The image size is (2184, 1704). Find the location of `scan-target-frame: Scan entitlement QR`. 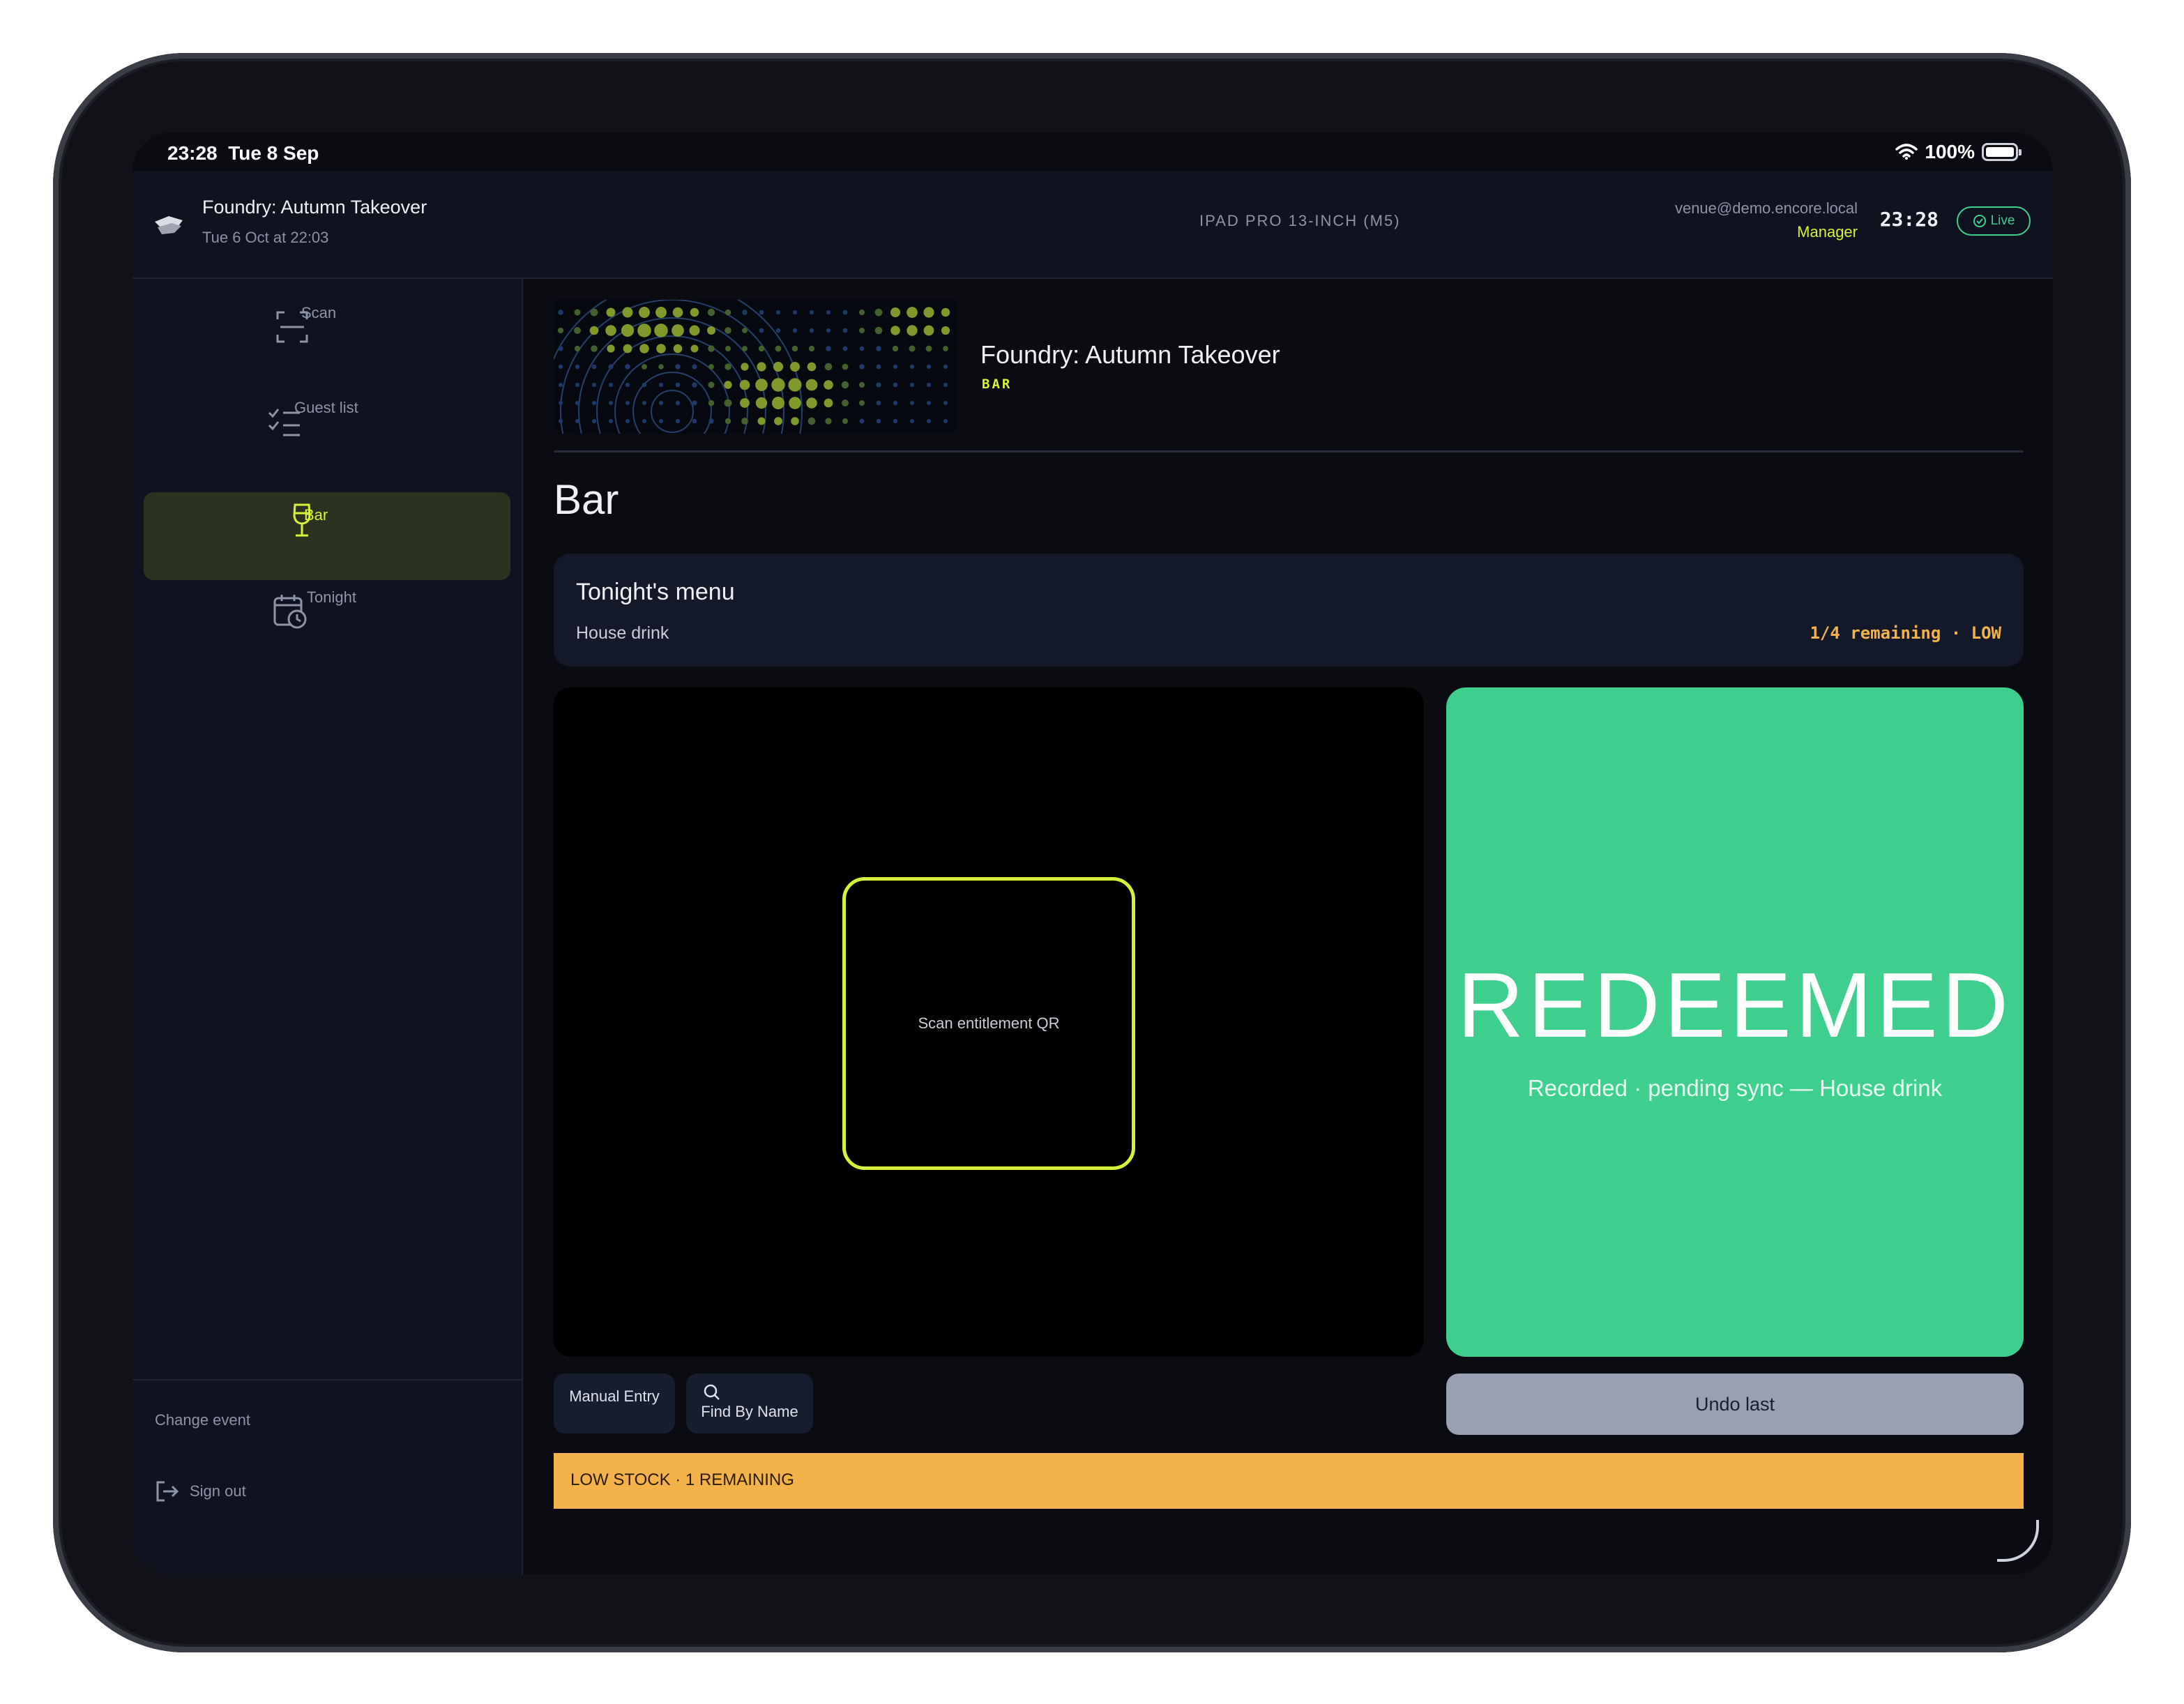

scan-target-frame: Scan entitlement QR is located at coordinates (988, 1023).